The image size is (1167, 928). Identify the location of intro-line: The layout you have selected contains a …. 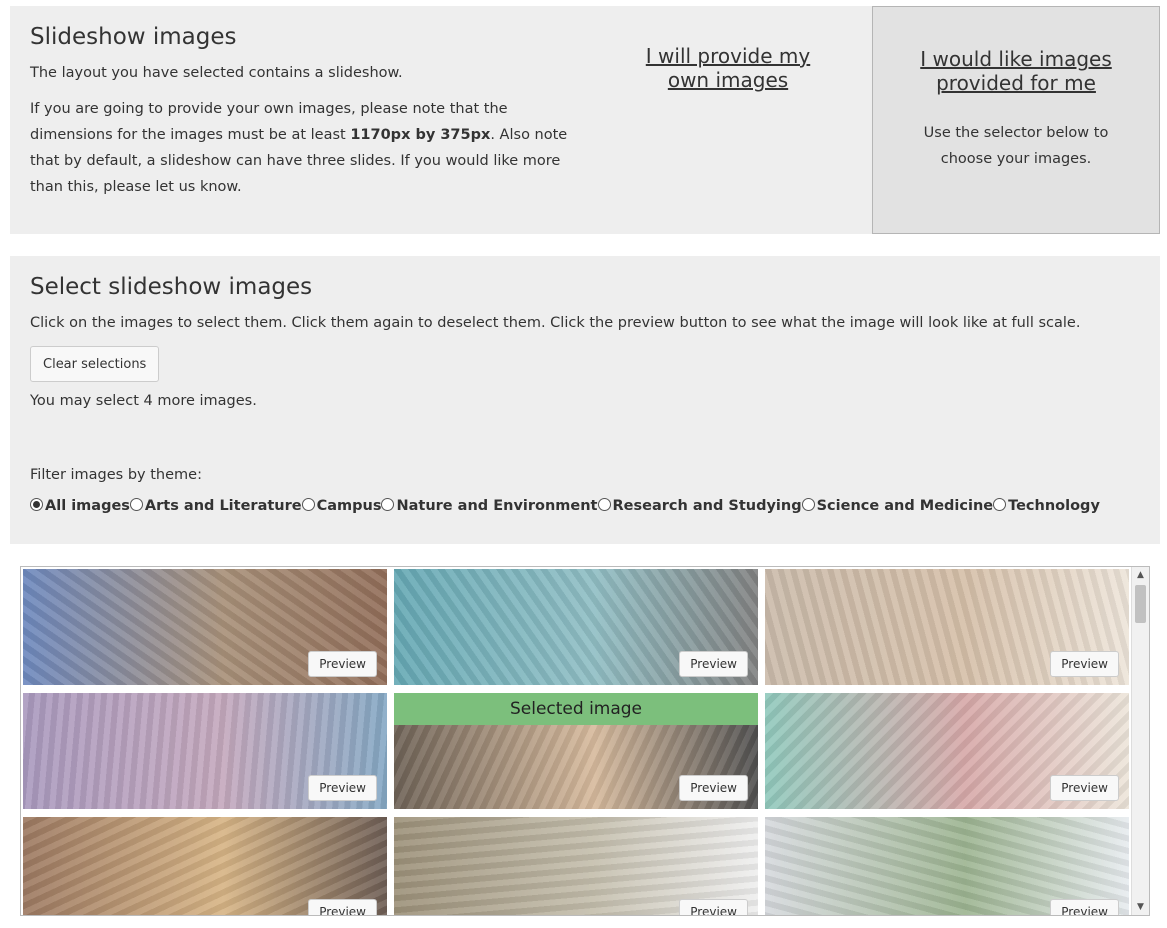
(216, 73).